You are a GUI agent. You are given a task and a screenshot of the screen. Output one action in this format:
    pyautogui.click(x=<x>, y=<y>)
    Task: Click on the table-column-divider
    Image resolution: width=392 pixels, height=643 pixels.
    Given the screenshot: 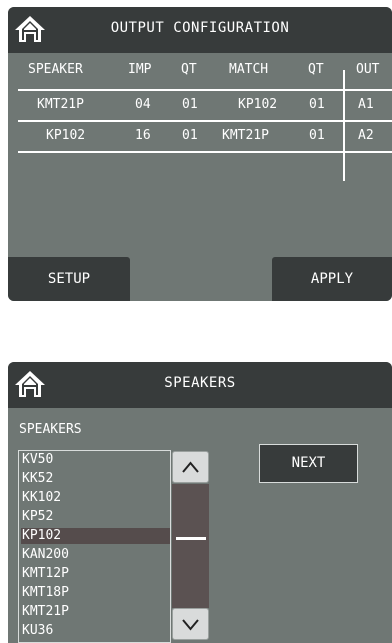 What is the action you would take?
    pyautogui.click(x=344, y=125)
    